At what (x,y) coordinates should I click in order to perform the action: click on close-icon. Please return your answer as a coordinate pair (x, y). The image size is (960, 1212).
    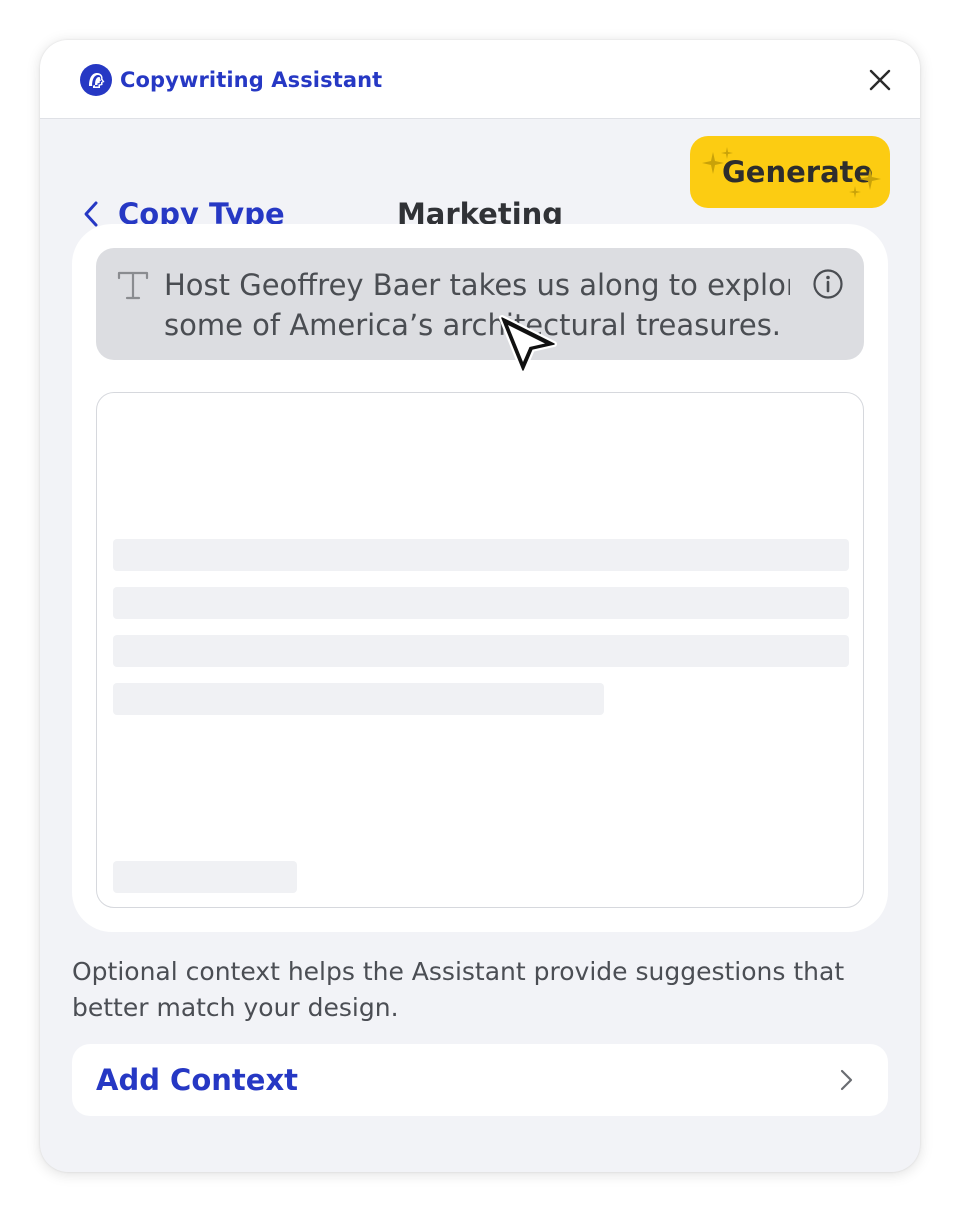
    Looking at the image, I should click on (880, 80).